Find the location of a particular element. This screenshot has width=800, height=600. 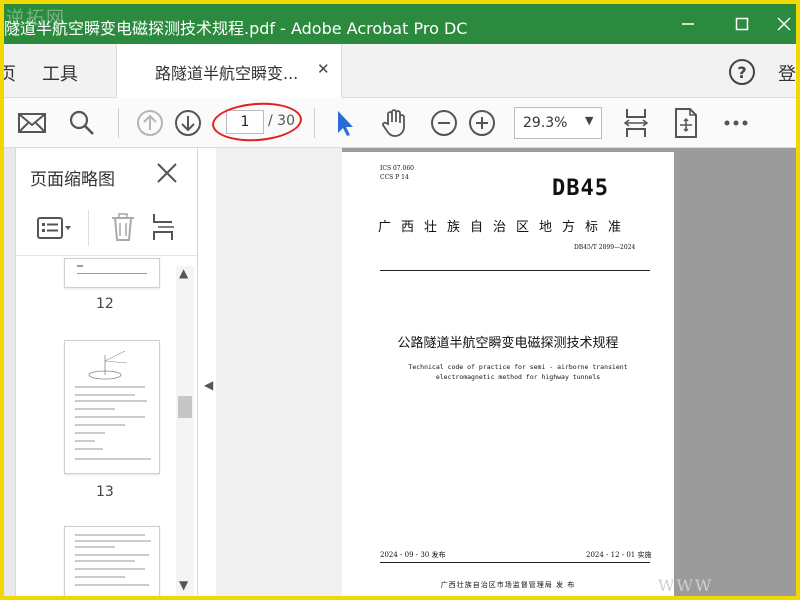

ellipsis-icon is located at coordinates (736, 123).